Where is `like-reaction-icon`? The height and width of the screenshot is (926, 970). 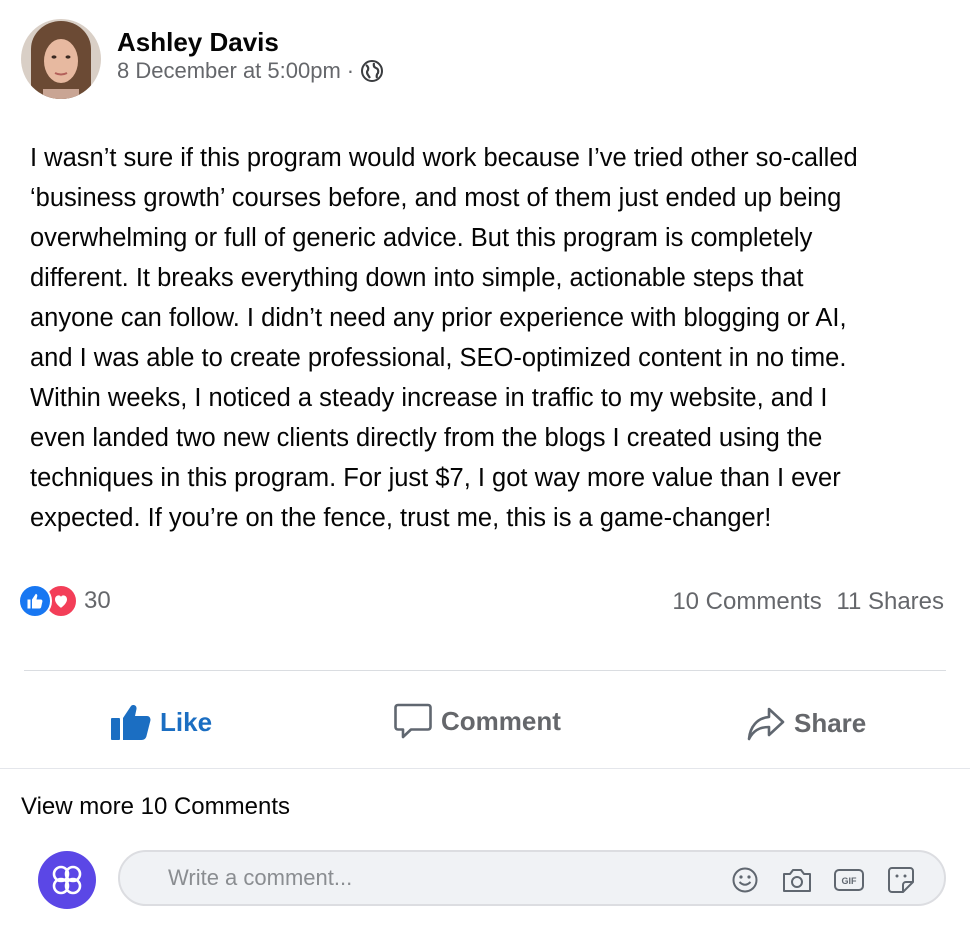
like-reaction-icon is located at coordinates (35, 601).